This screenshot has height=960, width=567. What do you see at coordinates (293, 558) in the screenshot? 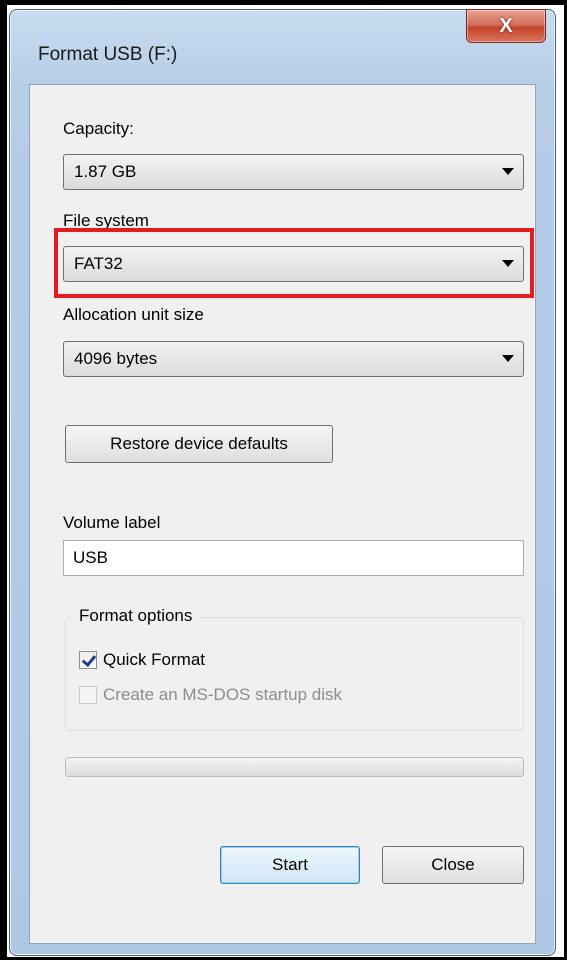
I see `volume-label-input: USB` at bounding box center [293, 558].